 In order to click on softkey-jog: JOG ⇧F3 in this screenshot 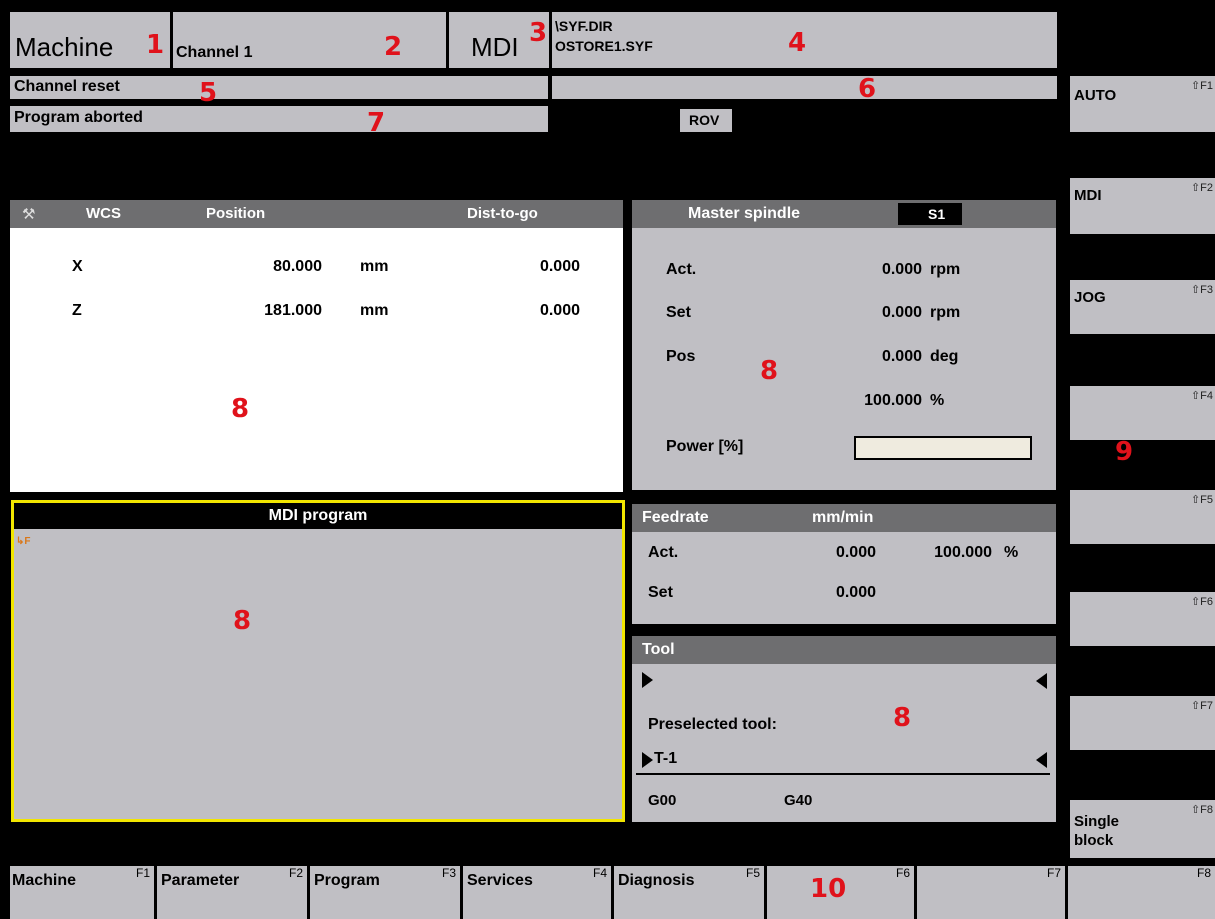, I will do `click(1142, 307)`.